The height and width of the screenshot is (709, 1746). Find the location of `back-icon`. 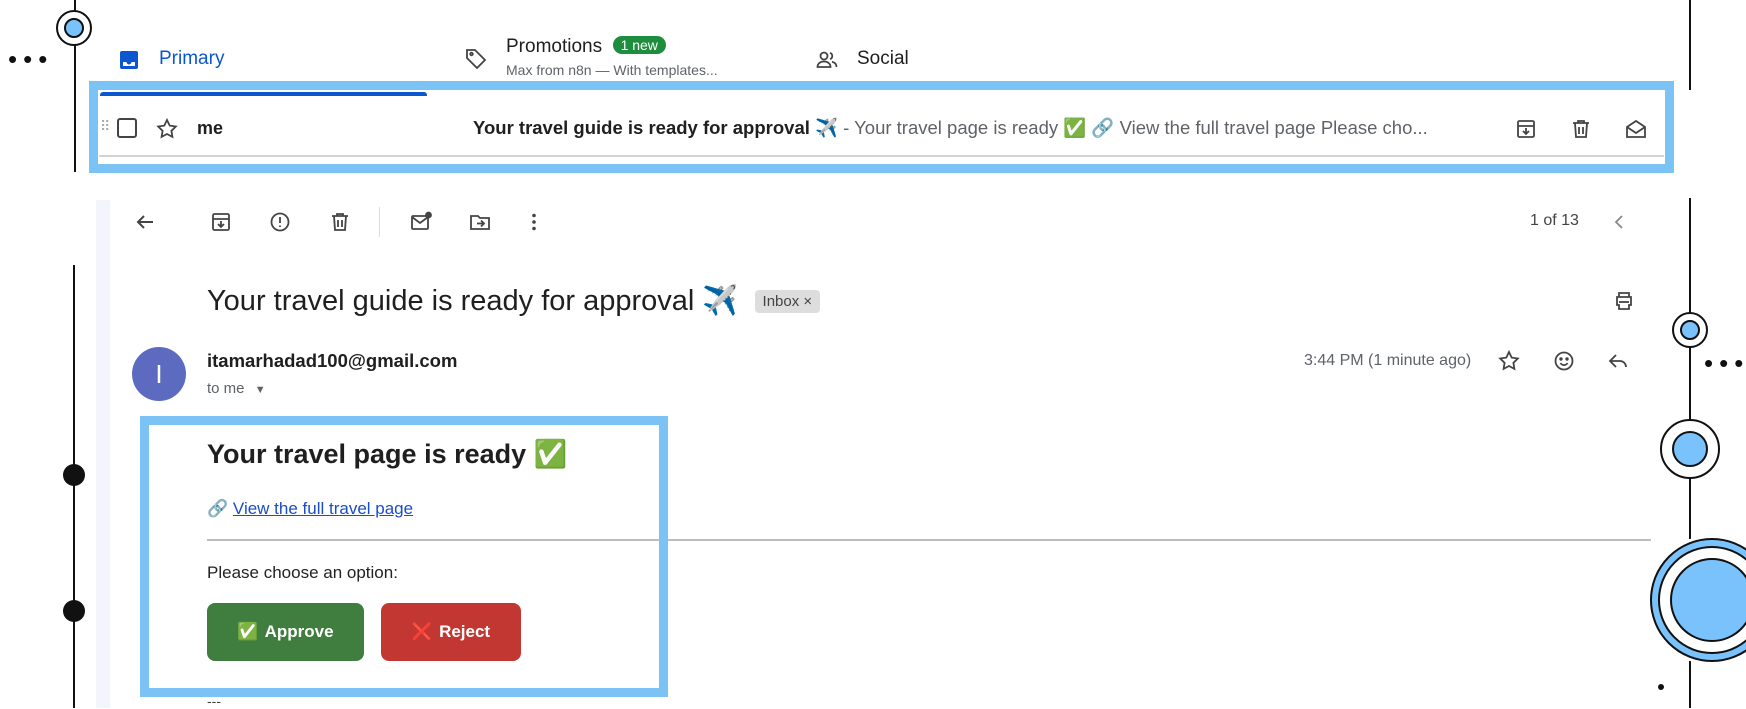

back-icon is located at coordinates (145, 222).